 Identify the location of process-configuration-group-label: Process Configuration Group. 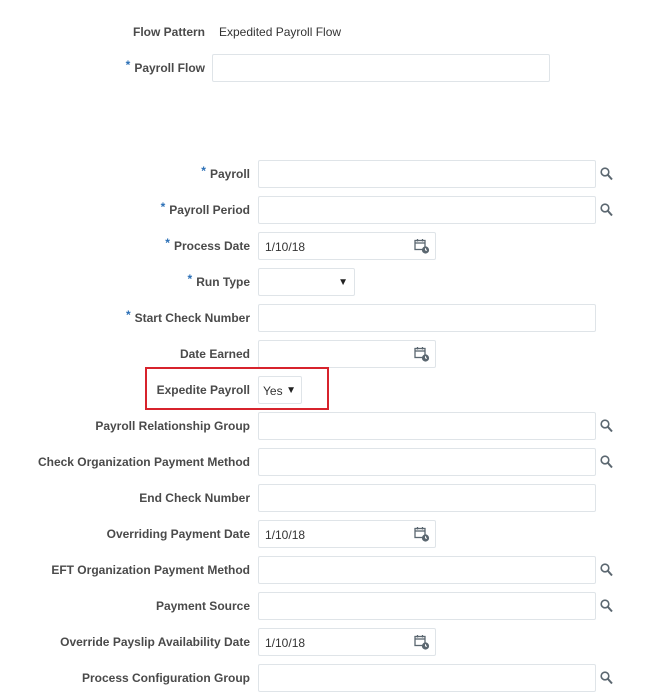
(165, 678).